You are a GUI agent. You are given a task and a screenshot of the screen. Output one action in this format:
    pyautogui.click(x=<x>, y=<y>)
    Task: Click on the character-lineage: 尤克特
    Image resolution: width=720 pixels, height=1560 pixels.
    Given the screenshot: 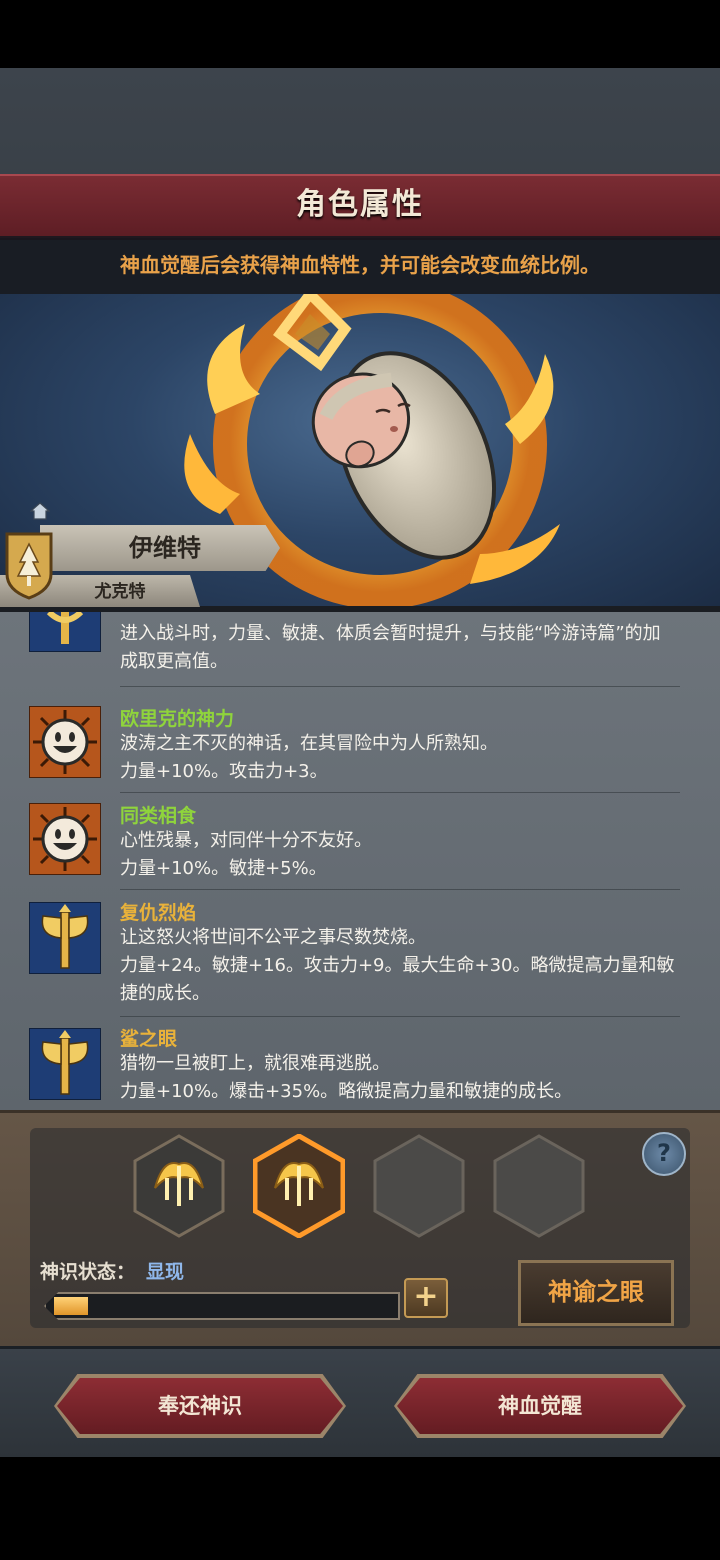 What is the action you would take?
    pyautogui.click(x=120, y=592)
    